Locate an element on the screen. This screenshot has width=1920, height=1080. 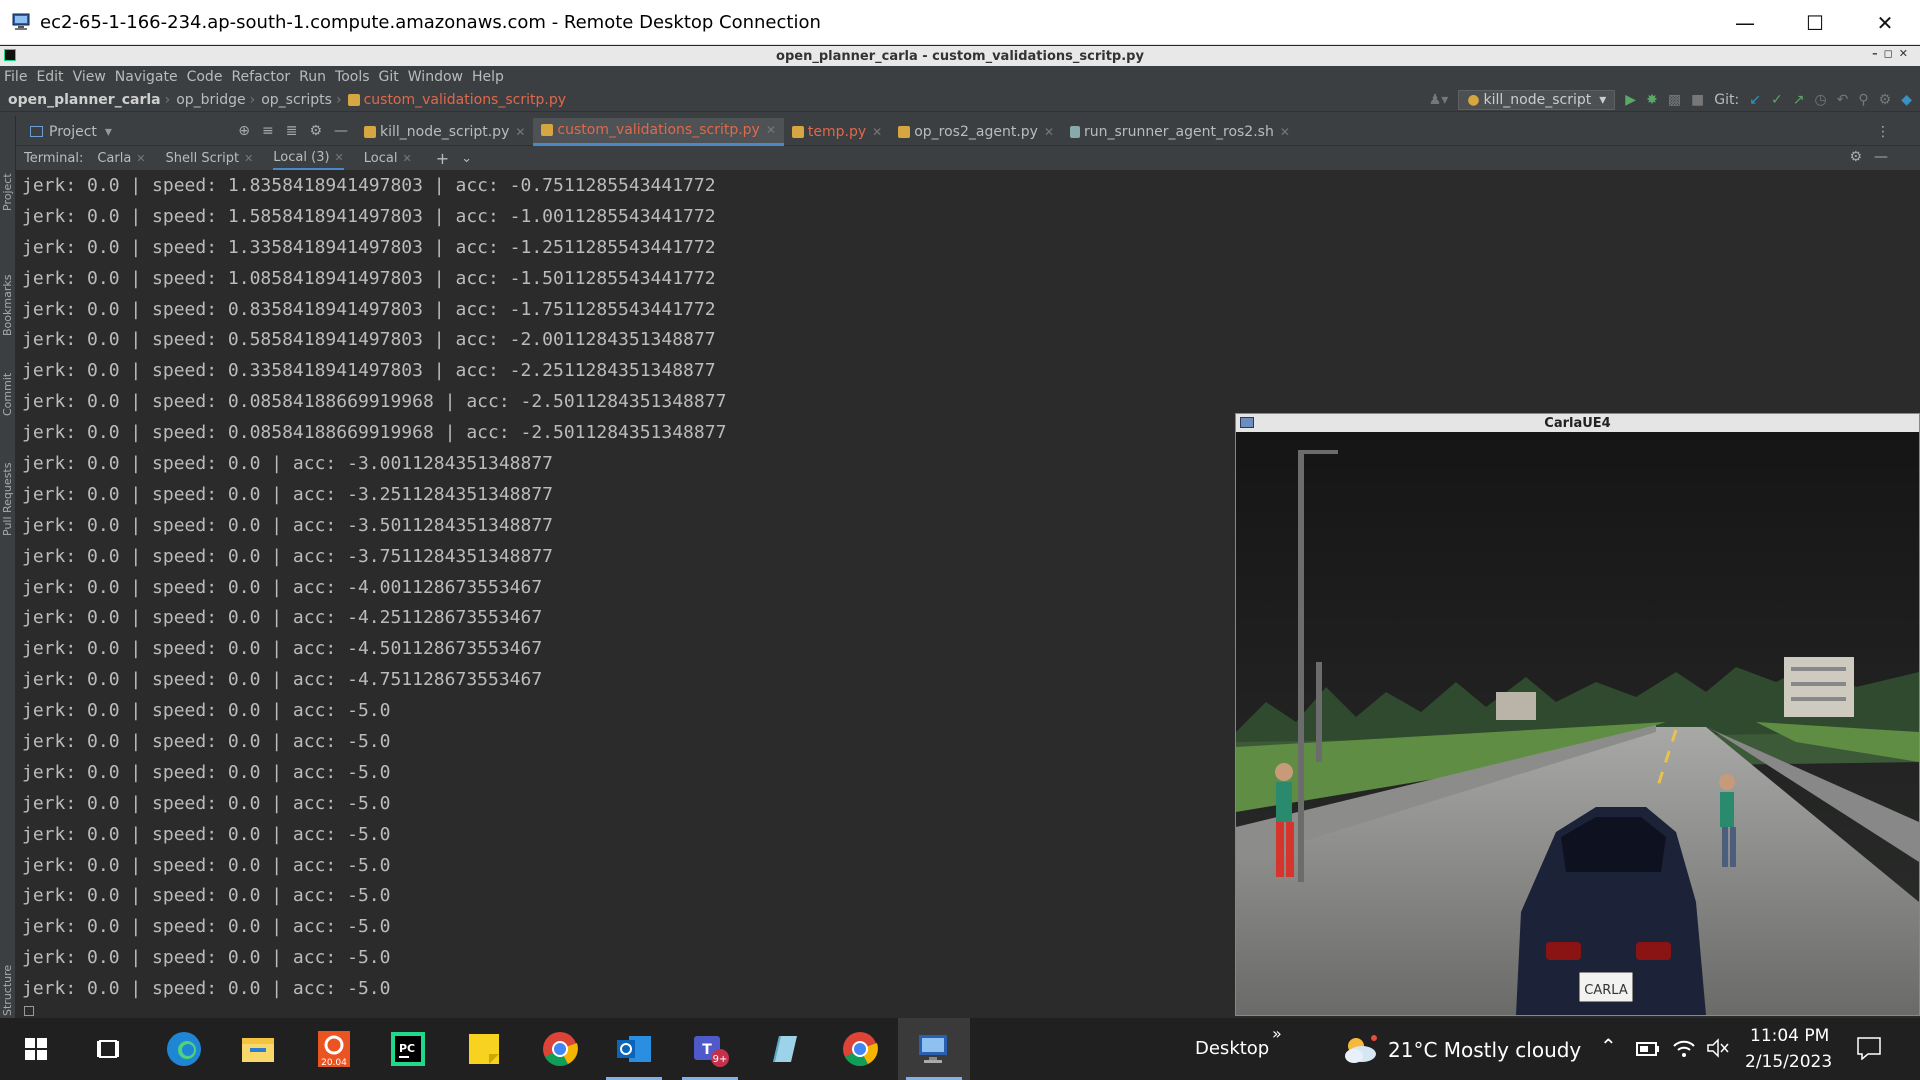
file-explorer-icon is located at coordinates (258, 1049).